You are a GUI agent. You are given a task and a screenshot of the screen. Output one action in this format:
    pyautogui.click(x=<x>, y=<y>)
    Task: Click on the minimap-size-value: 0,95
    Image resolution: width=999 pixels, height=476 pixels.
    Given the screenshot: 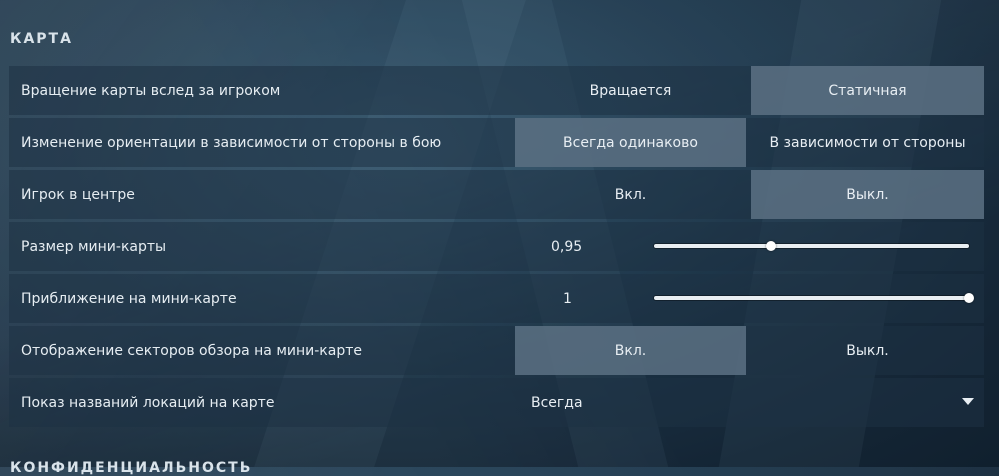 What is the action you would take?
    pyautogui.click(x=567, y=246)
    